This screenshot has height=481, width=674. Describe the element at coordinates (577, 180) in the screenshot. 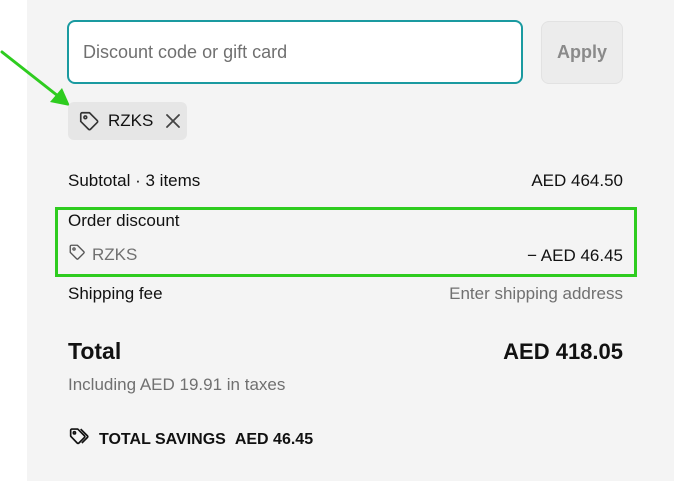

I see `subtotal-value: AED 464.50` at that location.